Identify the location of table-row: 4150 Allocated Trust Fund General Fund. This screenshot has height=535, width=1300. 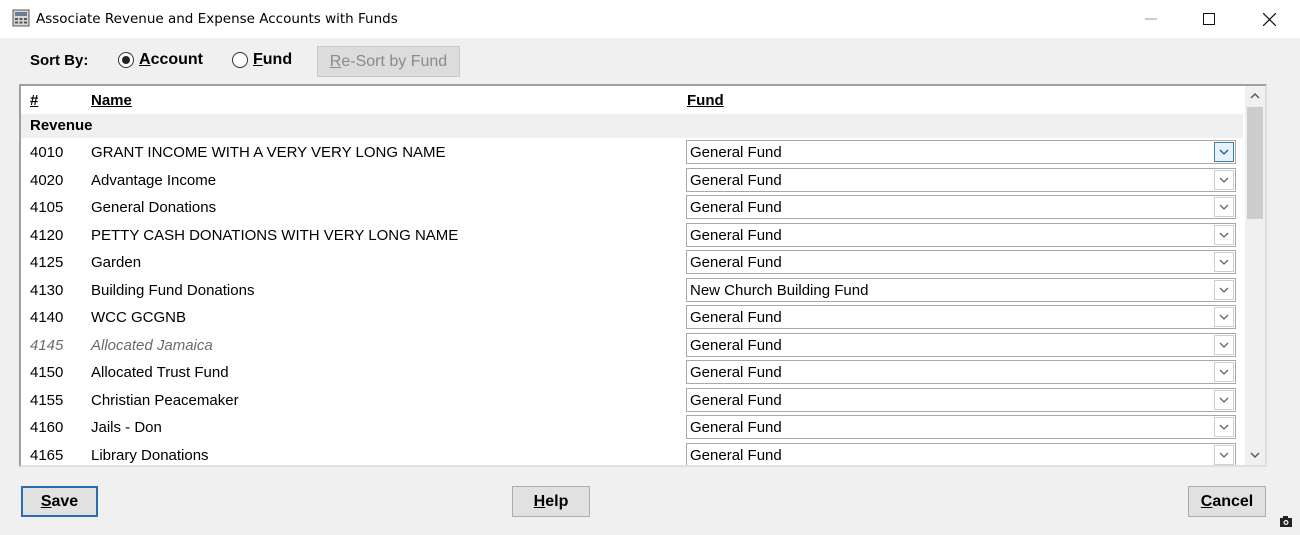
(632, 372).